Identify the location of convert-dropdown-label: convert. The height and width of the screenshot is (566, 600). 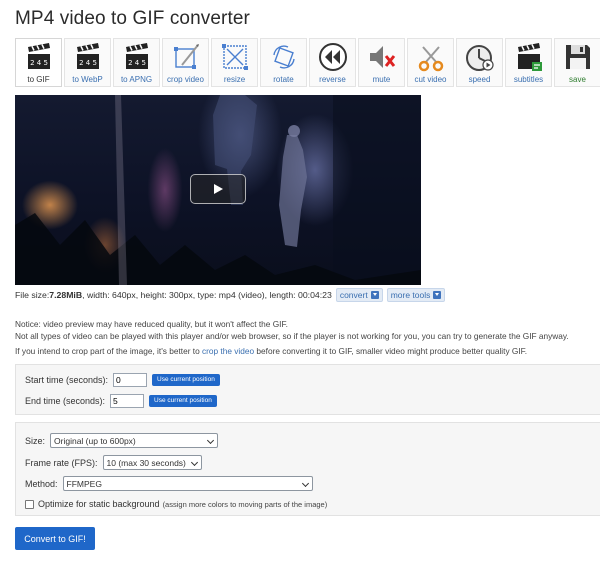
(353, 295).